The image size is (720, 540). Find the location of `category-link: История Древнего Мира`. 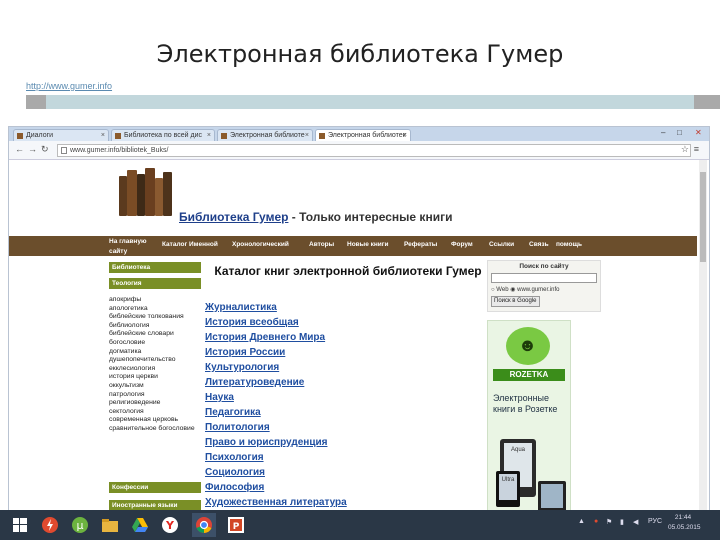

category-link: История Древнего Мира is located at coordinates (265, 337).